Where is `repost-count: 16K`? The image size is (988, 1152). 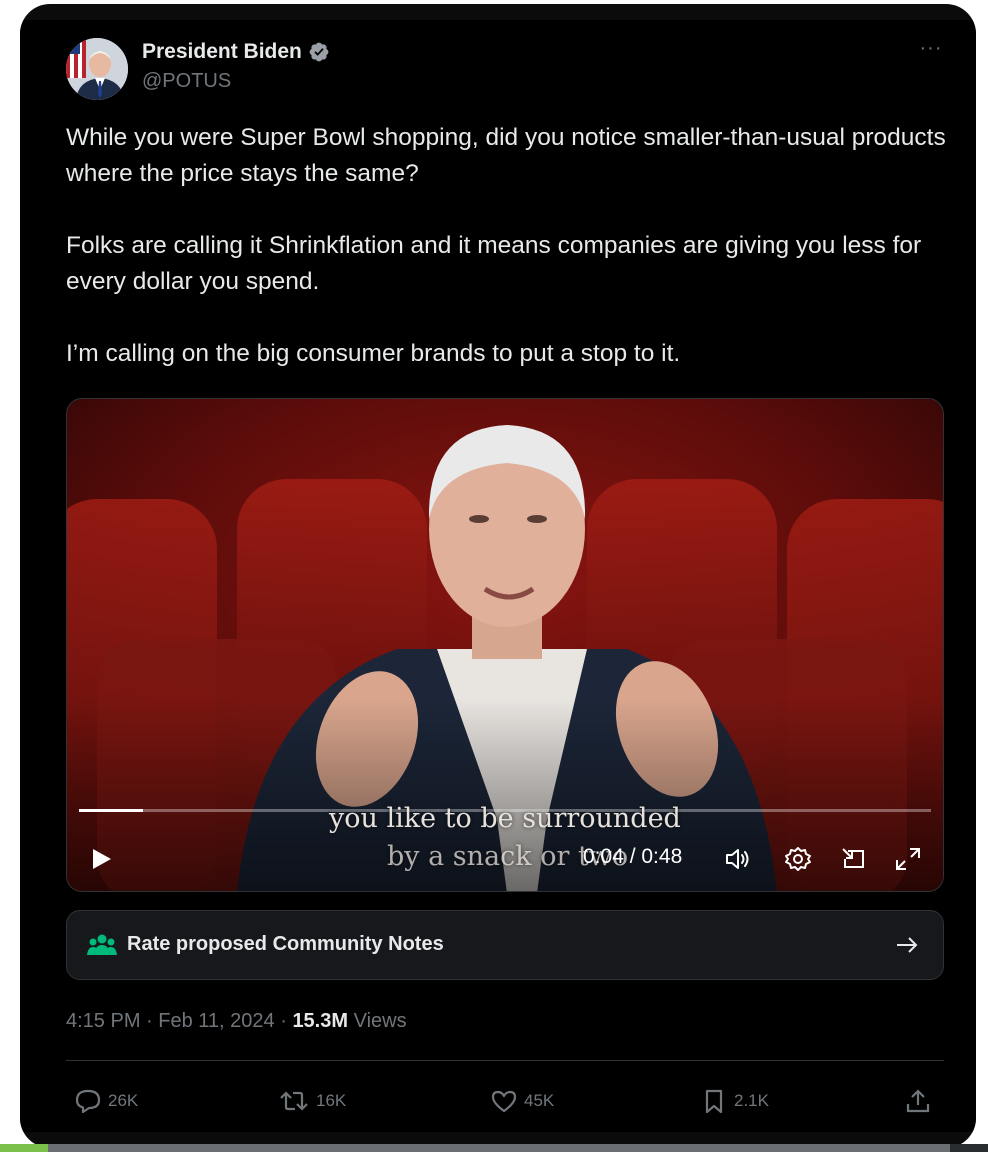
repost-count: 16K is located at coordinates (331, 1100).